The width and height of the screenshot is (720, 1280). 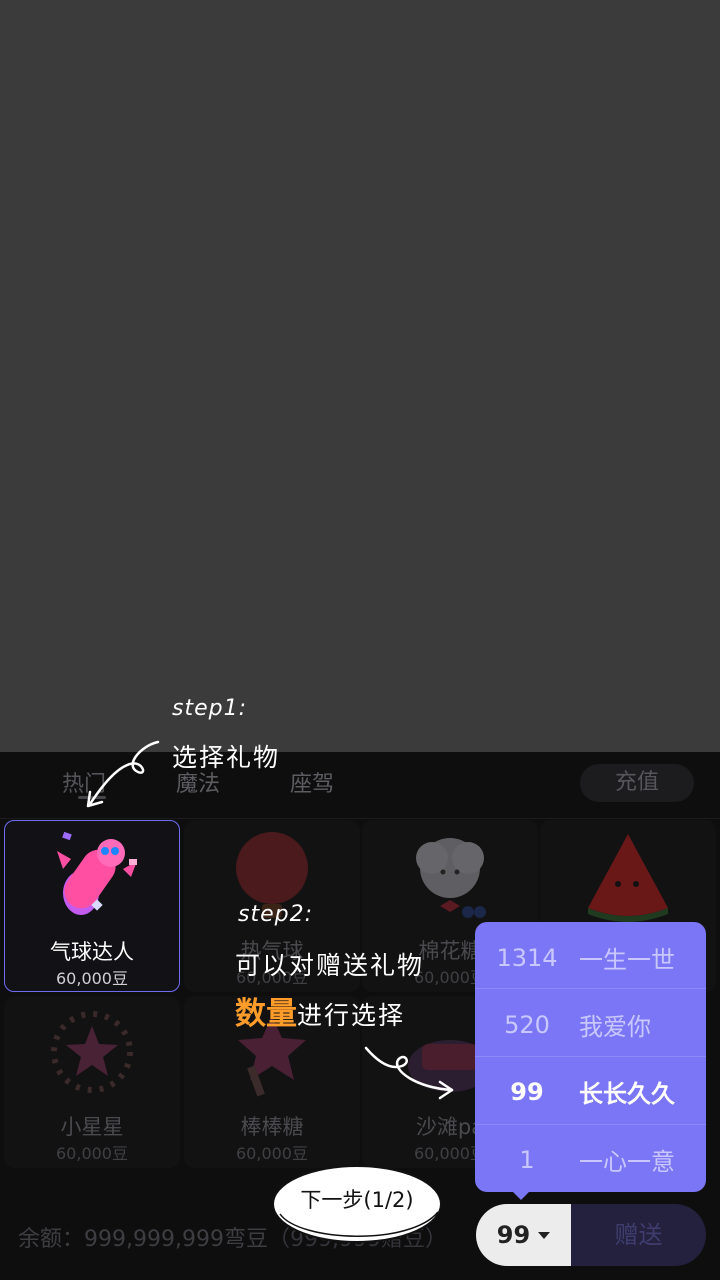 What do you see at coordinates (226, 757) in the screenshot?
I see `step1-text: 选择礼物` at bounding box center [226, 757].